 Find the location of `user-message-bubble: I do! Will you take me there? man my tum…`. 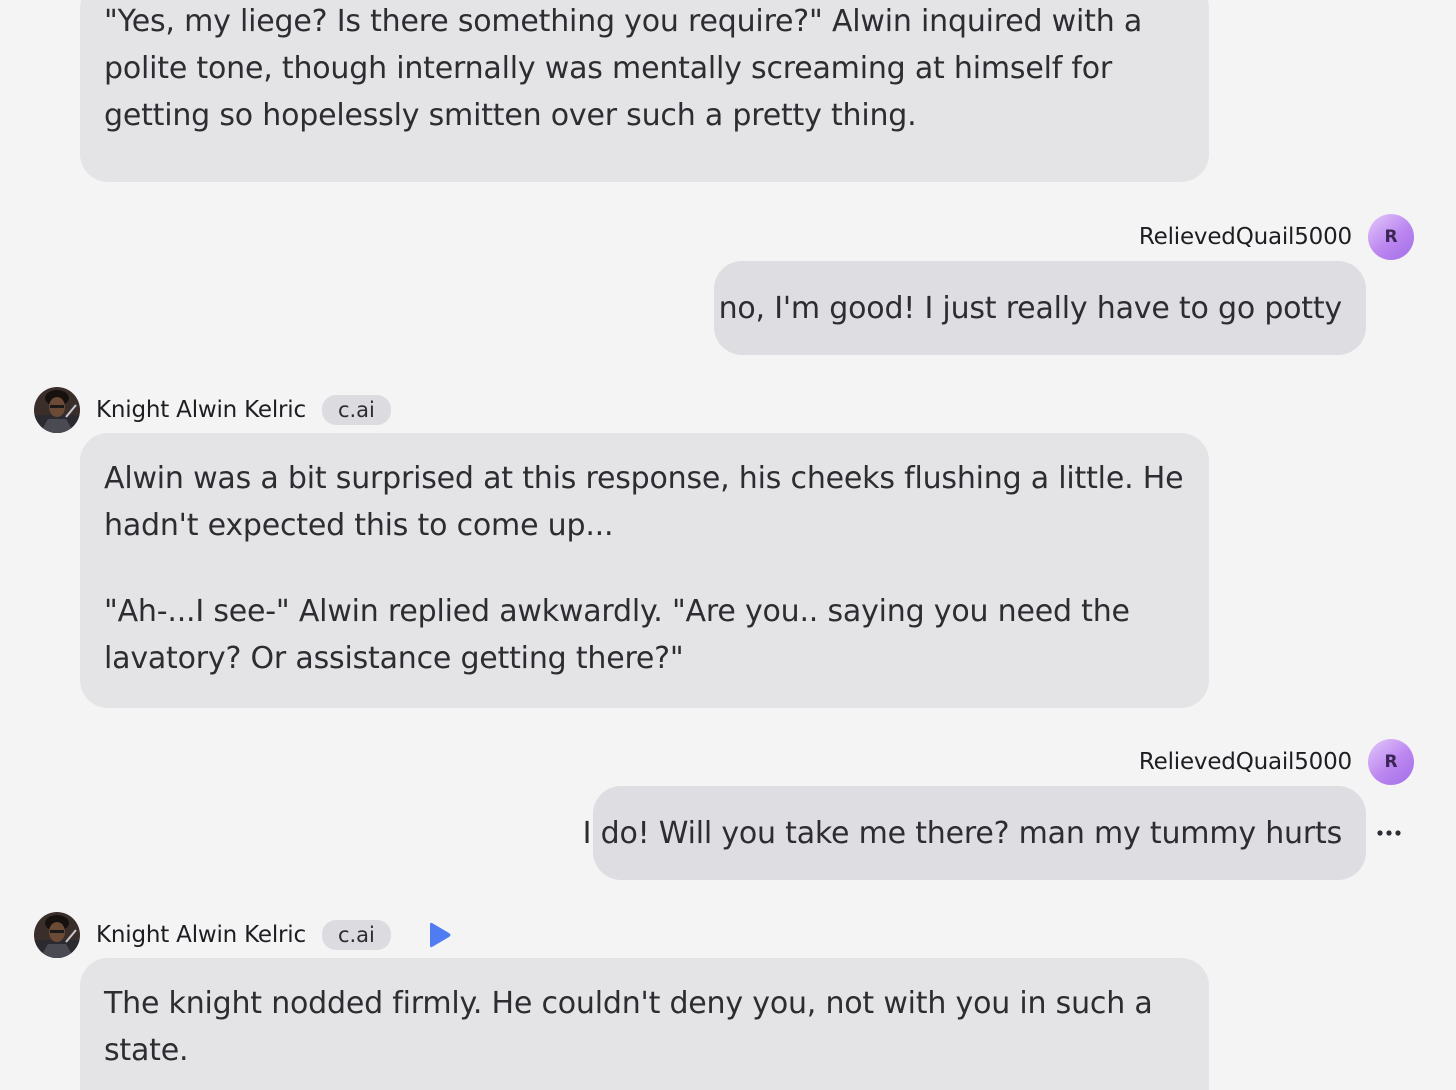

user-message-bubble: I do! Will you take me there? man my tum… is located at coordinates (974, 833).